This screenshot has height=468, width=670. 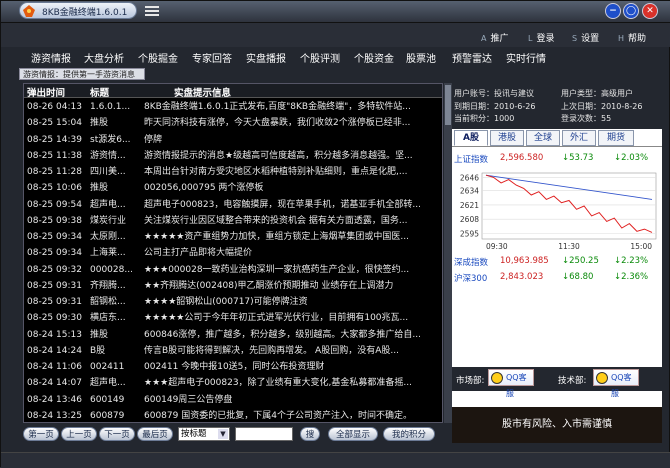 I want to click on tab-futures: 期货, so click(x=616, y=138).